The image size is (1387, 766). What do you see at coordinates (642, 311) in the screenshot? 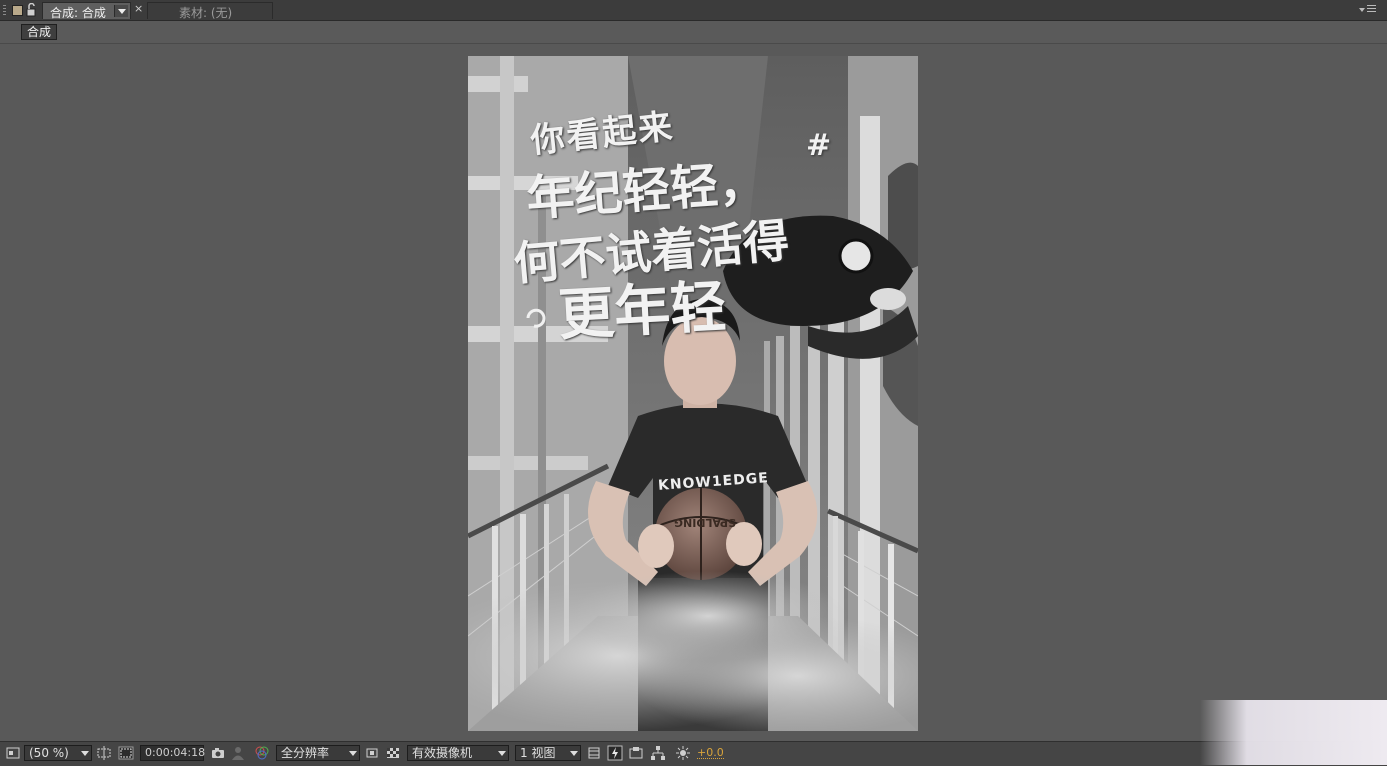
I see `poster-headline-line4: 更年轻` at bounding box center [642, 311].